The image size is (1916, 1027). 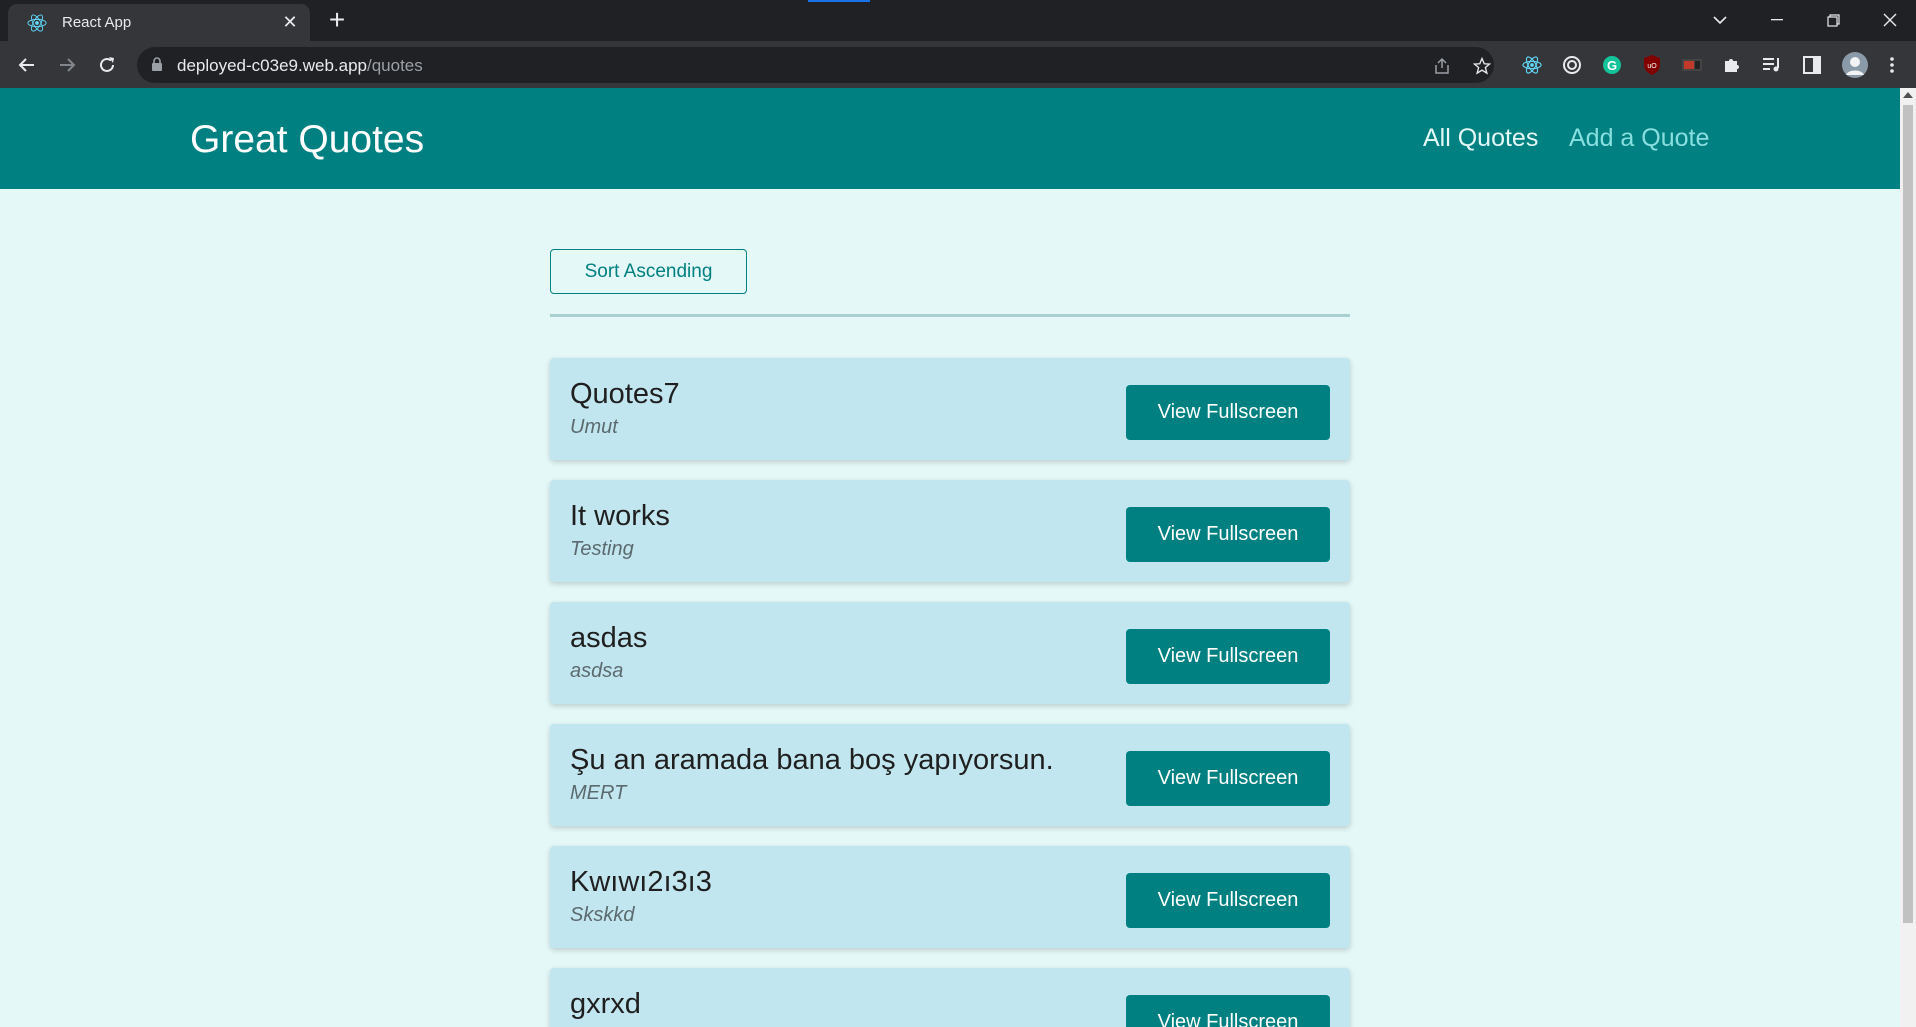 What do you see at coordinates (67, 65) in the screenshot?
I see `forward-icon` at bounding box center [67, 65].